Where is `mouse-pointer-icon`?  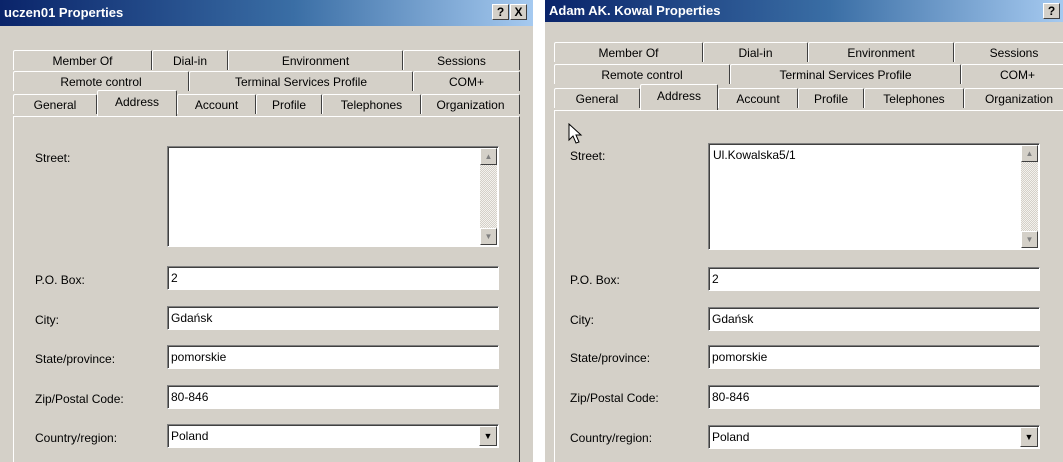 mouse-pointer-icon is located at coordinates (575, 133).